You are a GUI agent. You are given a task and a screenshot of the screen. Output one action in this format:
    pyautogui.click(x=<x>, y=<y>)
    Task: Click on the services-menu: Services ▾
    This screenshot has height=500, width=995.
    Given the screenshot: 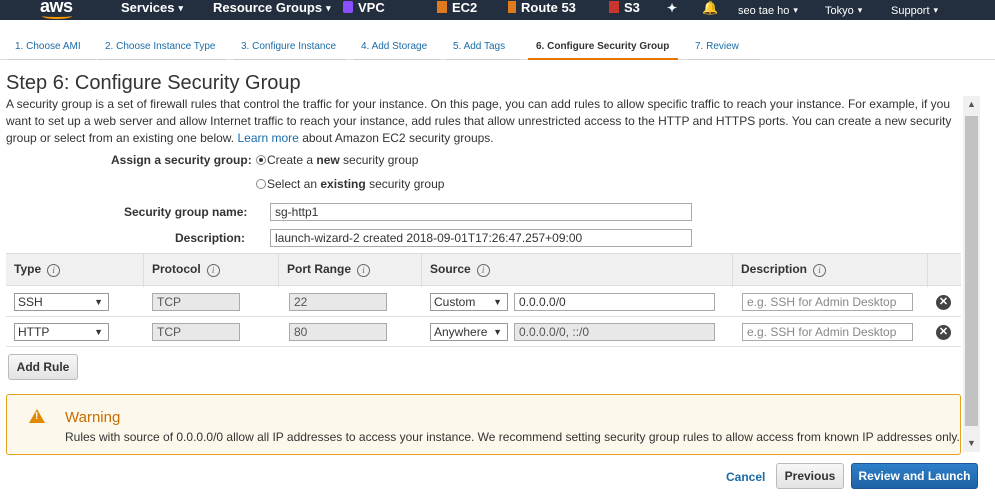 What is the action you would take?
    pyautogui.click(x=152, y=10)
    